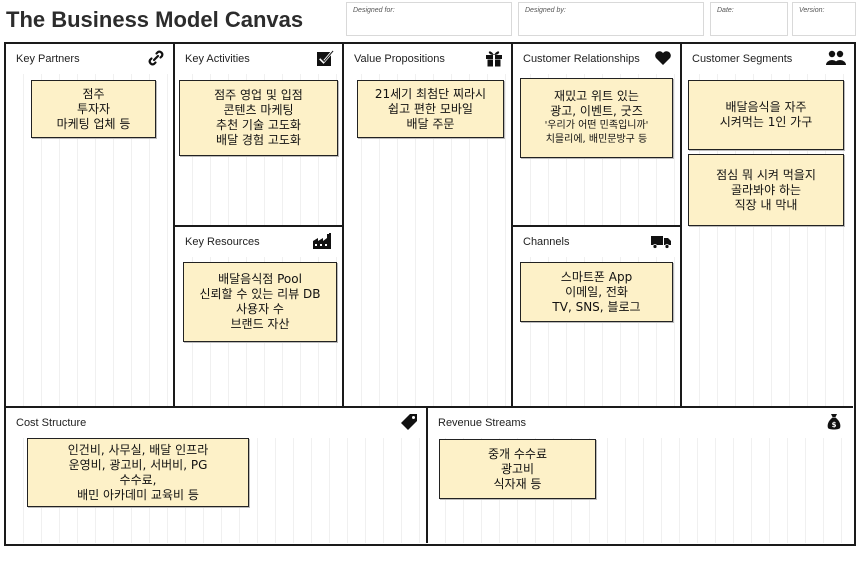 The height and width of the screenshot is (568, 862). I want to click on revenue-streams-title: Revenue Streams, so click(482, 423).